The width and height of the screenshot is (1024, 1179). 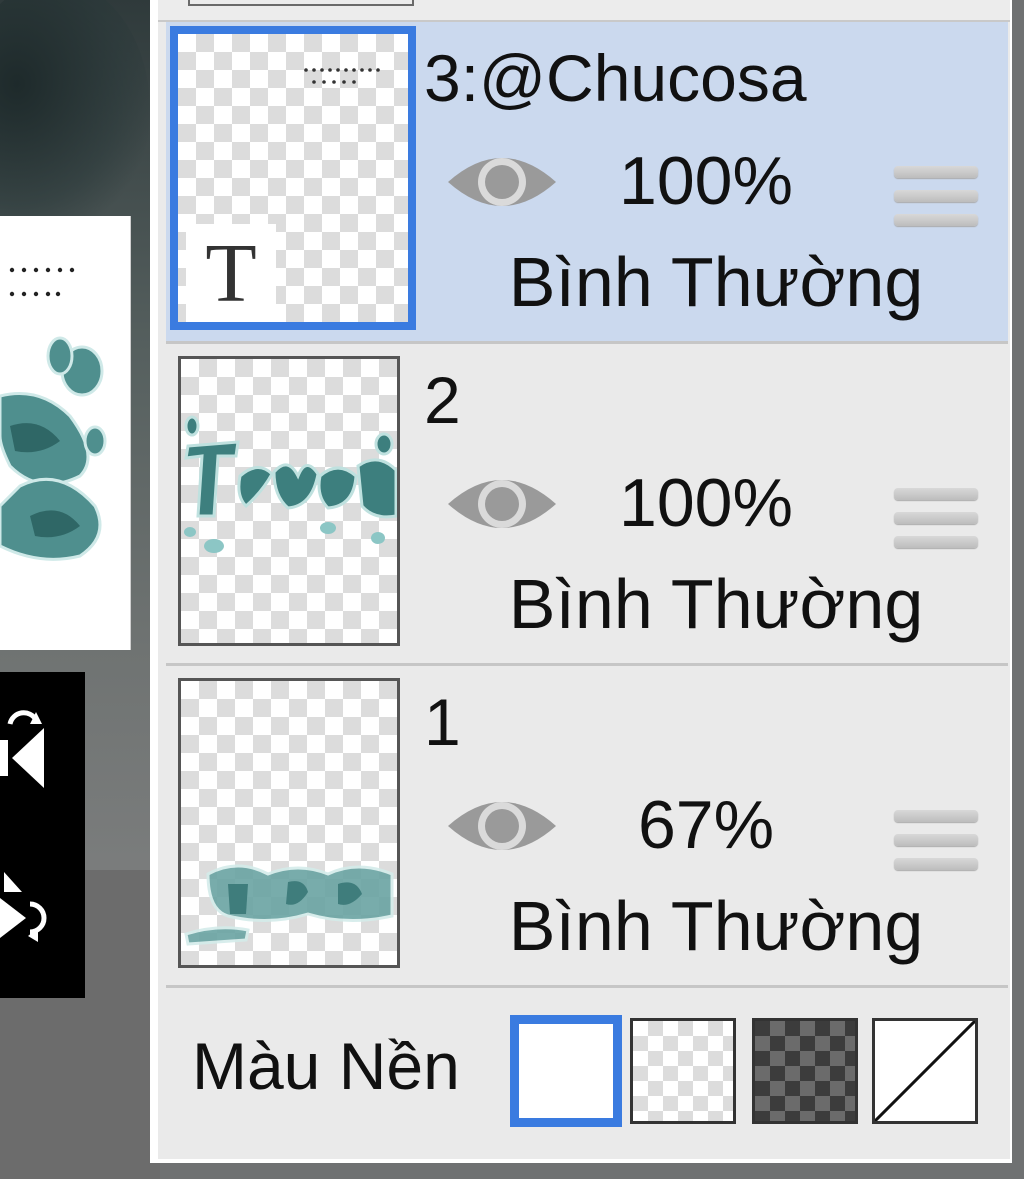 I want to click on bg-swatch-transparent, so click(x=683, y=1071).